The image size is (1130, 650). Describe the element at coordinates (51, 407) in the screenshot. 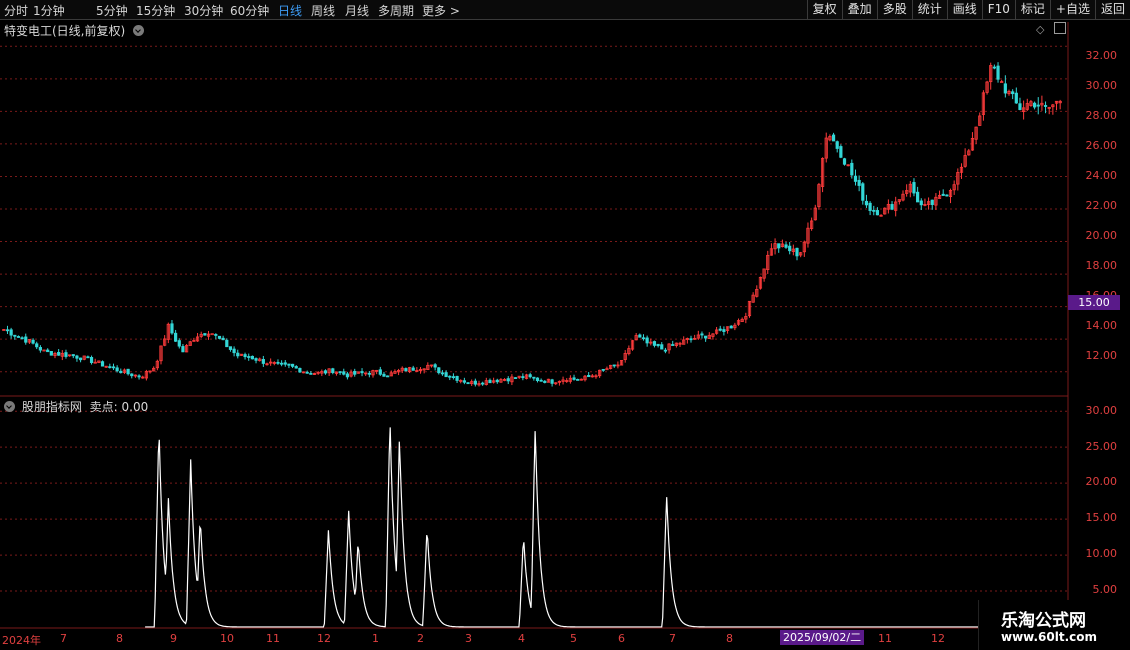

I see `indicator-title: 股朋指标网` at that location.